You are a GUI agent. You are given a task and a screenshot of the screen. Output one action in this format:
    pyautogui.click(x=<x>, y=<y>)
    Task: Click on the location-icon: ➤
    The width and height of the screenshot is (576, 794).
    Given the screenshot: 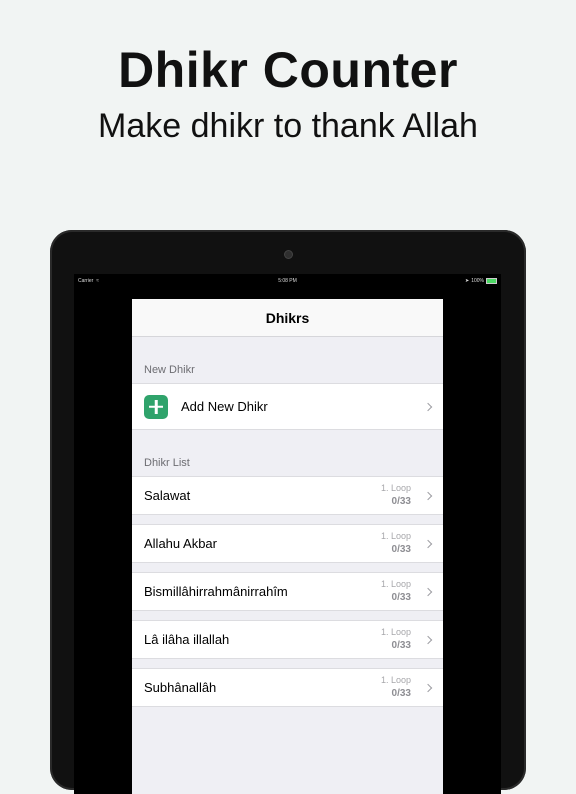 What is the action you would take?
    pyautogui.click(x=467, y=281)
    